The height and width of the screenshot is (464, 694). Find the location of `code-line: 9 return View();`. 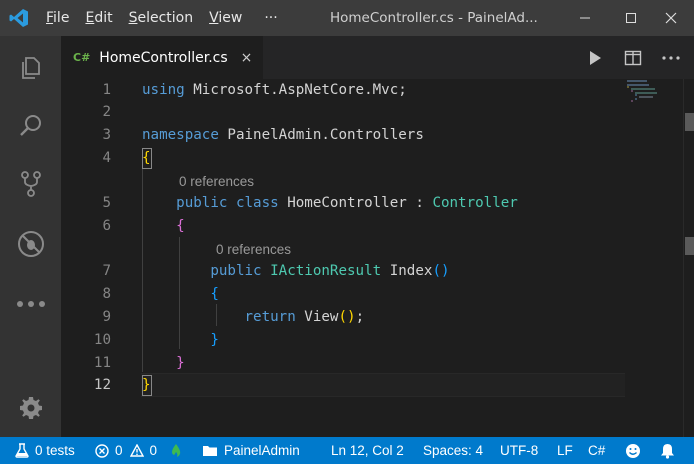

code-line: 9 return View(); is located at coordinates (341, 317).